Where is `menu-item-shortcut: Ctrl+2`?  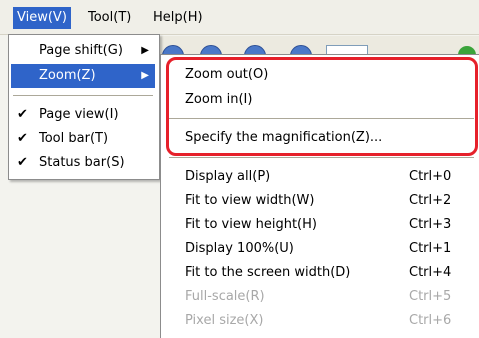 menu-item-shortcut: Ctrl+2 is located at coordinates (430, 200).